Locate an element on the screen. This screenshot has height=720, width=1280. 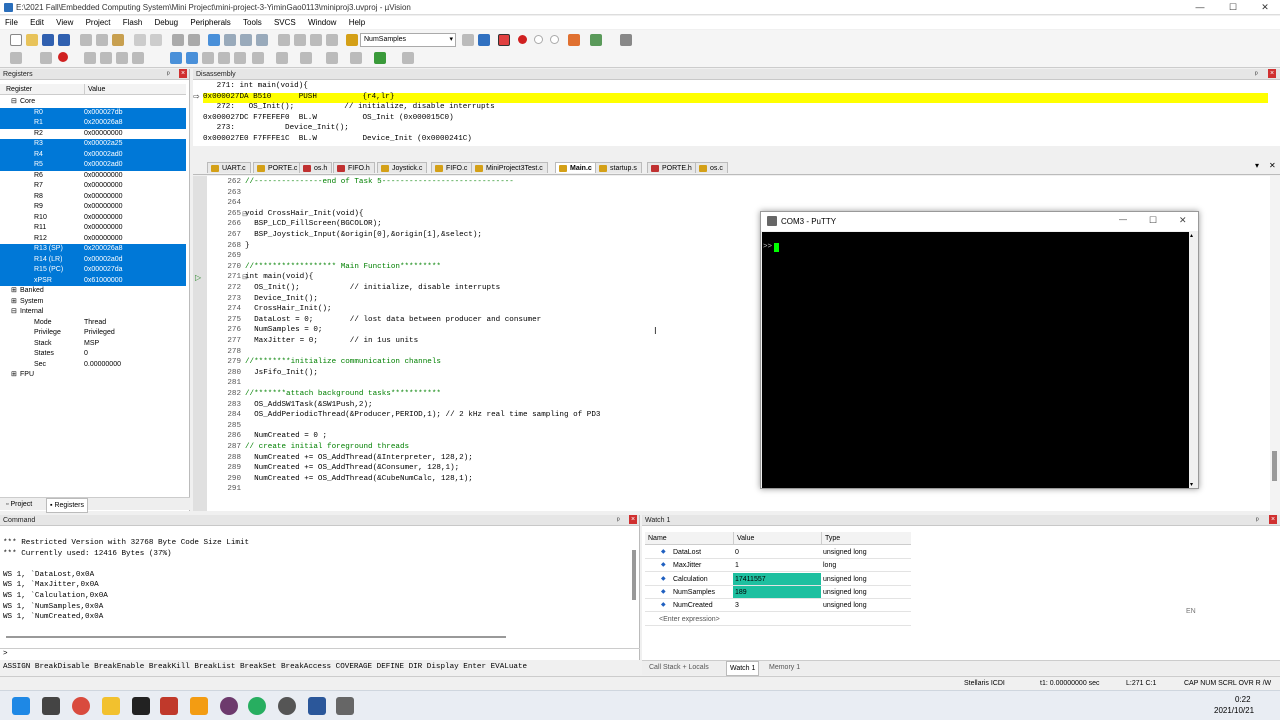
disassembly-window-icon is located at coordinates (192, 58).